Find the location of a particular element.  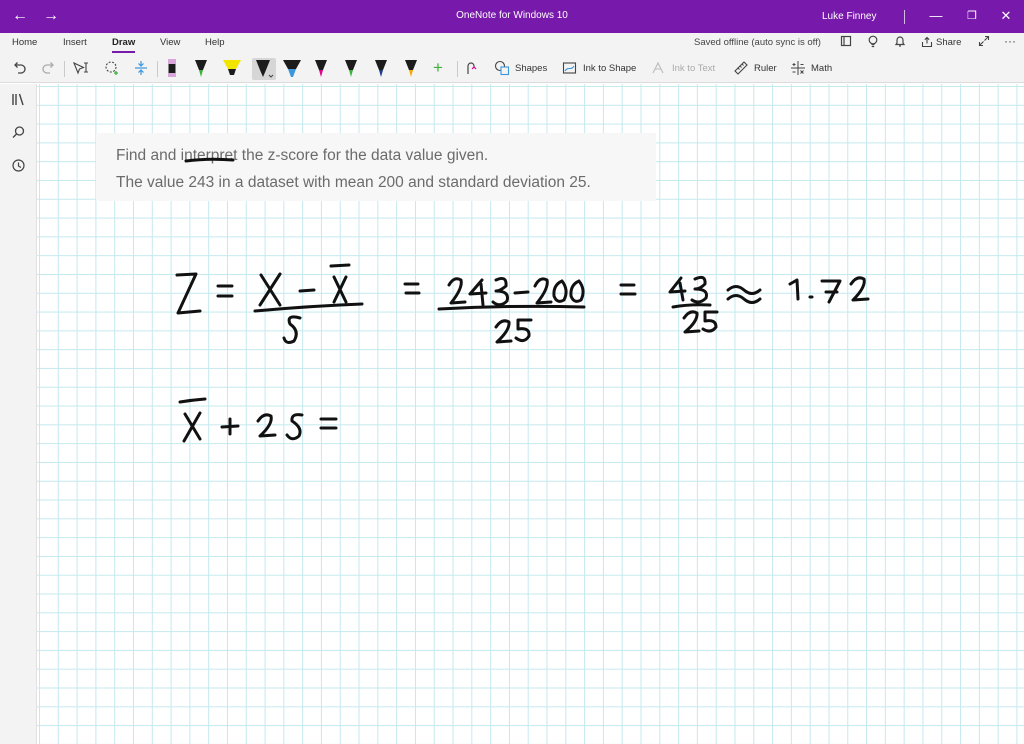

pen-dark-blue-icon is located at coordinates (381, 70).